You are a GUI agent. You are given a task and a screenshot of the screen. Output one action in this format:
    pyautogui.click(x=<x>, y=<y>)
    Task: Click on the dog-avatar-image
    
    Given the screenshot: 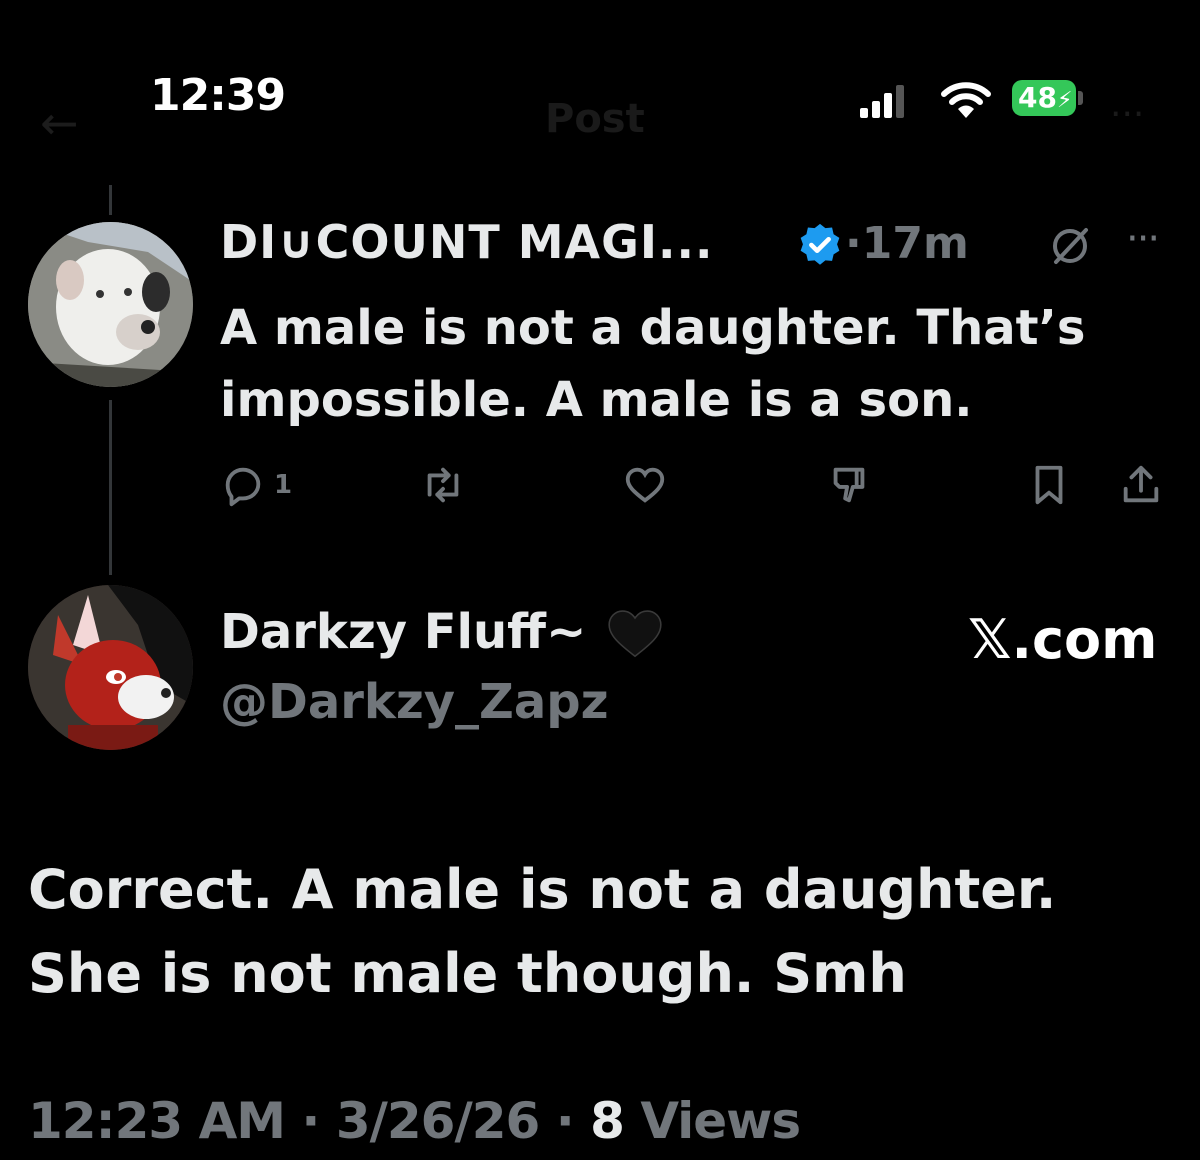 What is the action you would take?
    pyautogui.click(x=110, y=304)
    